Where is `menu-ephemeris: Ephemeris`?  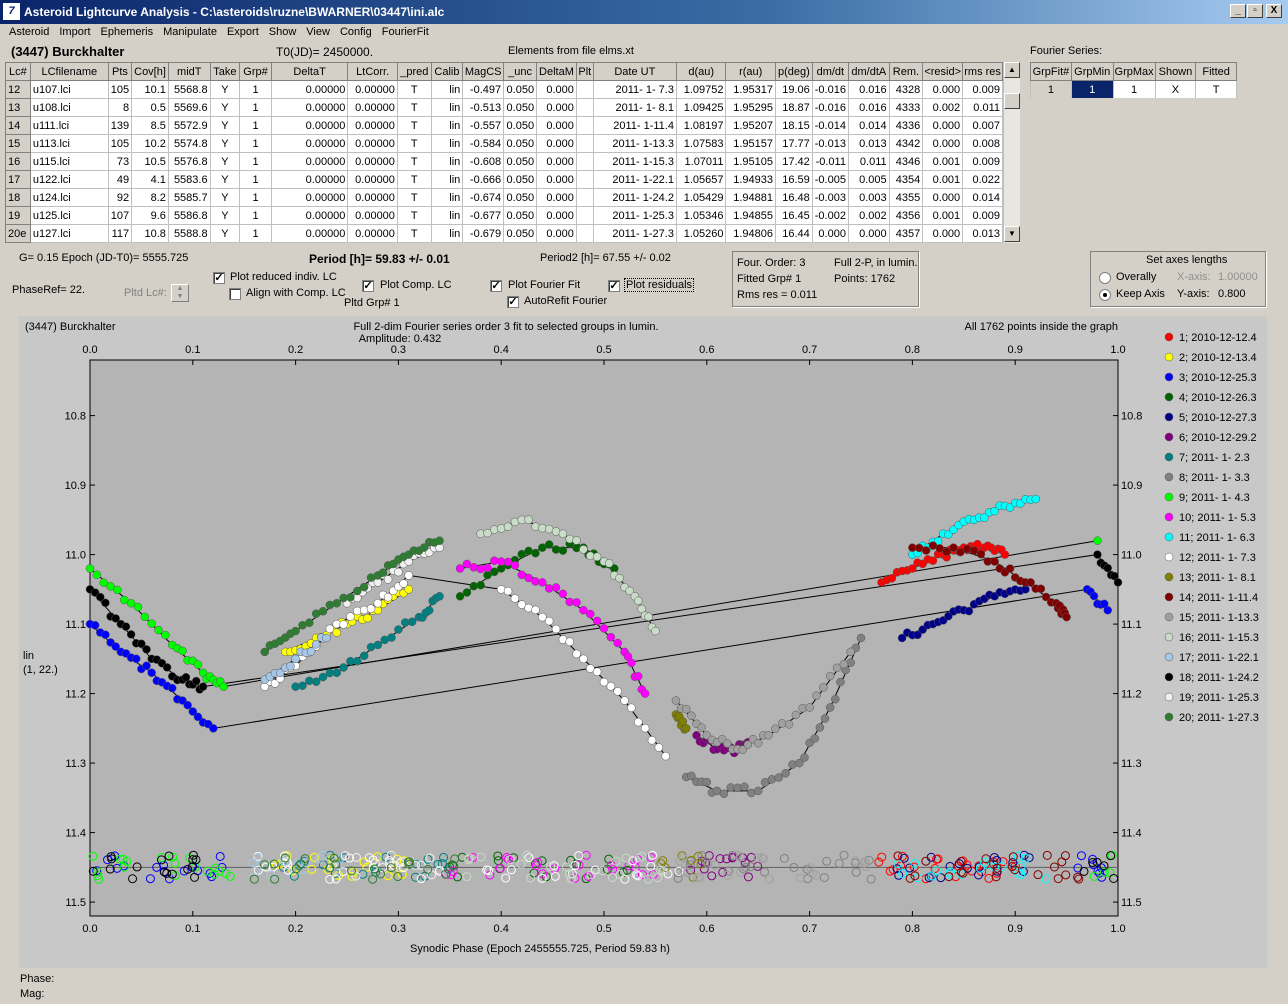
menu-ephemeris: Ephemeris is located at coordinates (127, 33).